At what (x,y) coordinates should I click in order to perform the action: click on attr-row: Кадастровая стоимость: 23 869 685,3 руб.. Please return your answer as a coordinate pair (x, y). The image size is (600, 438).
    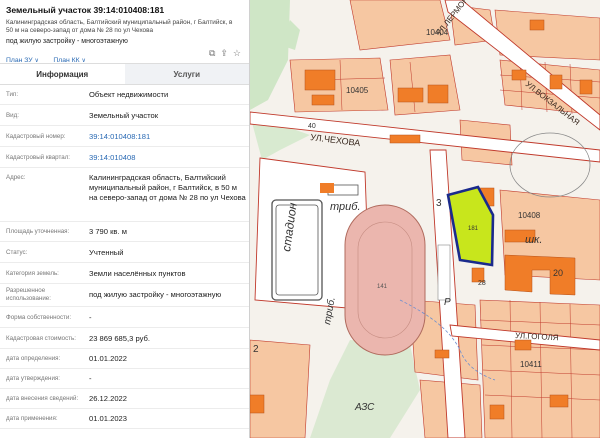
    Looking at the image, I should click on (124, 338).